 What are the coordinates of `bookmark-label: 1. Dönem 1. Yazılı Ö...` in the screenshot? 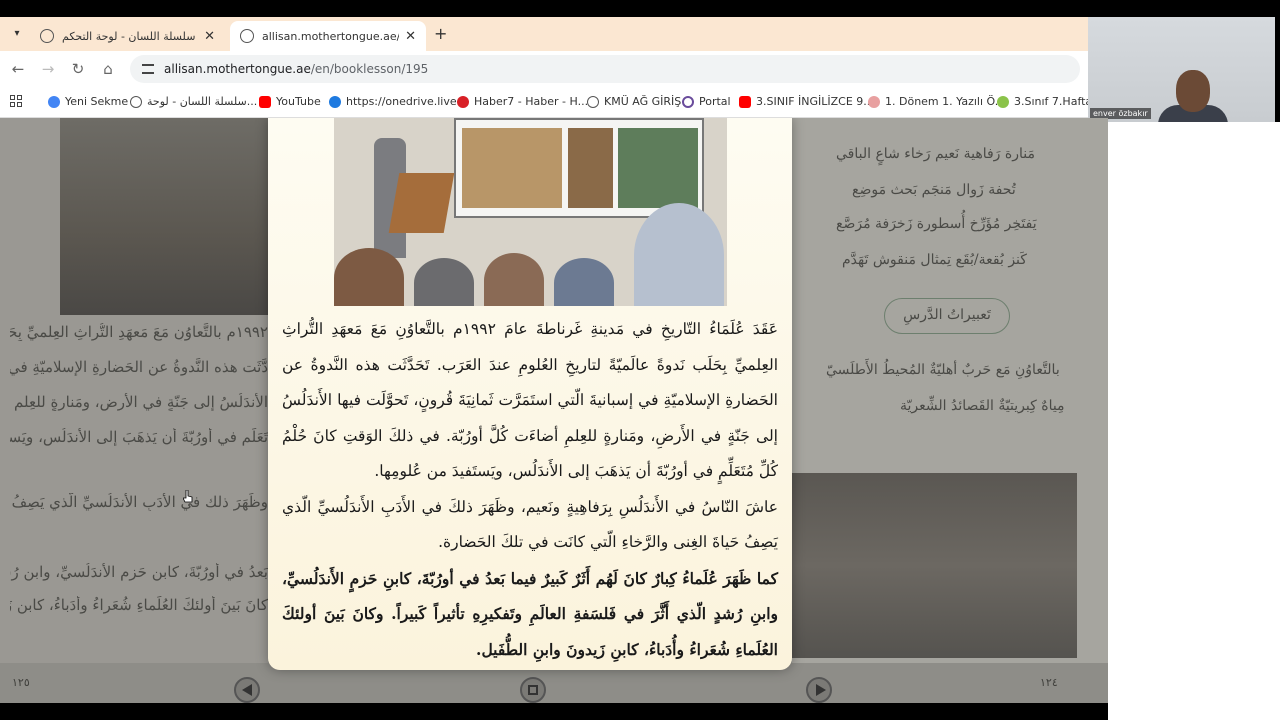 It's located at (945, 101).